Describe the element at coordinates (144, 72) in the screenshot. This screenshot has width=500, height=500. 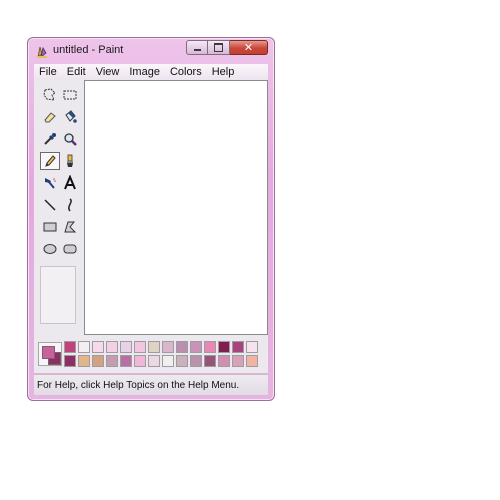
I see `menu-image: Image` at that location.